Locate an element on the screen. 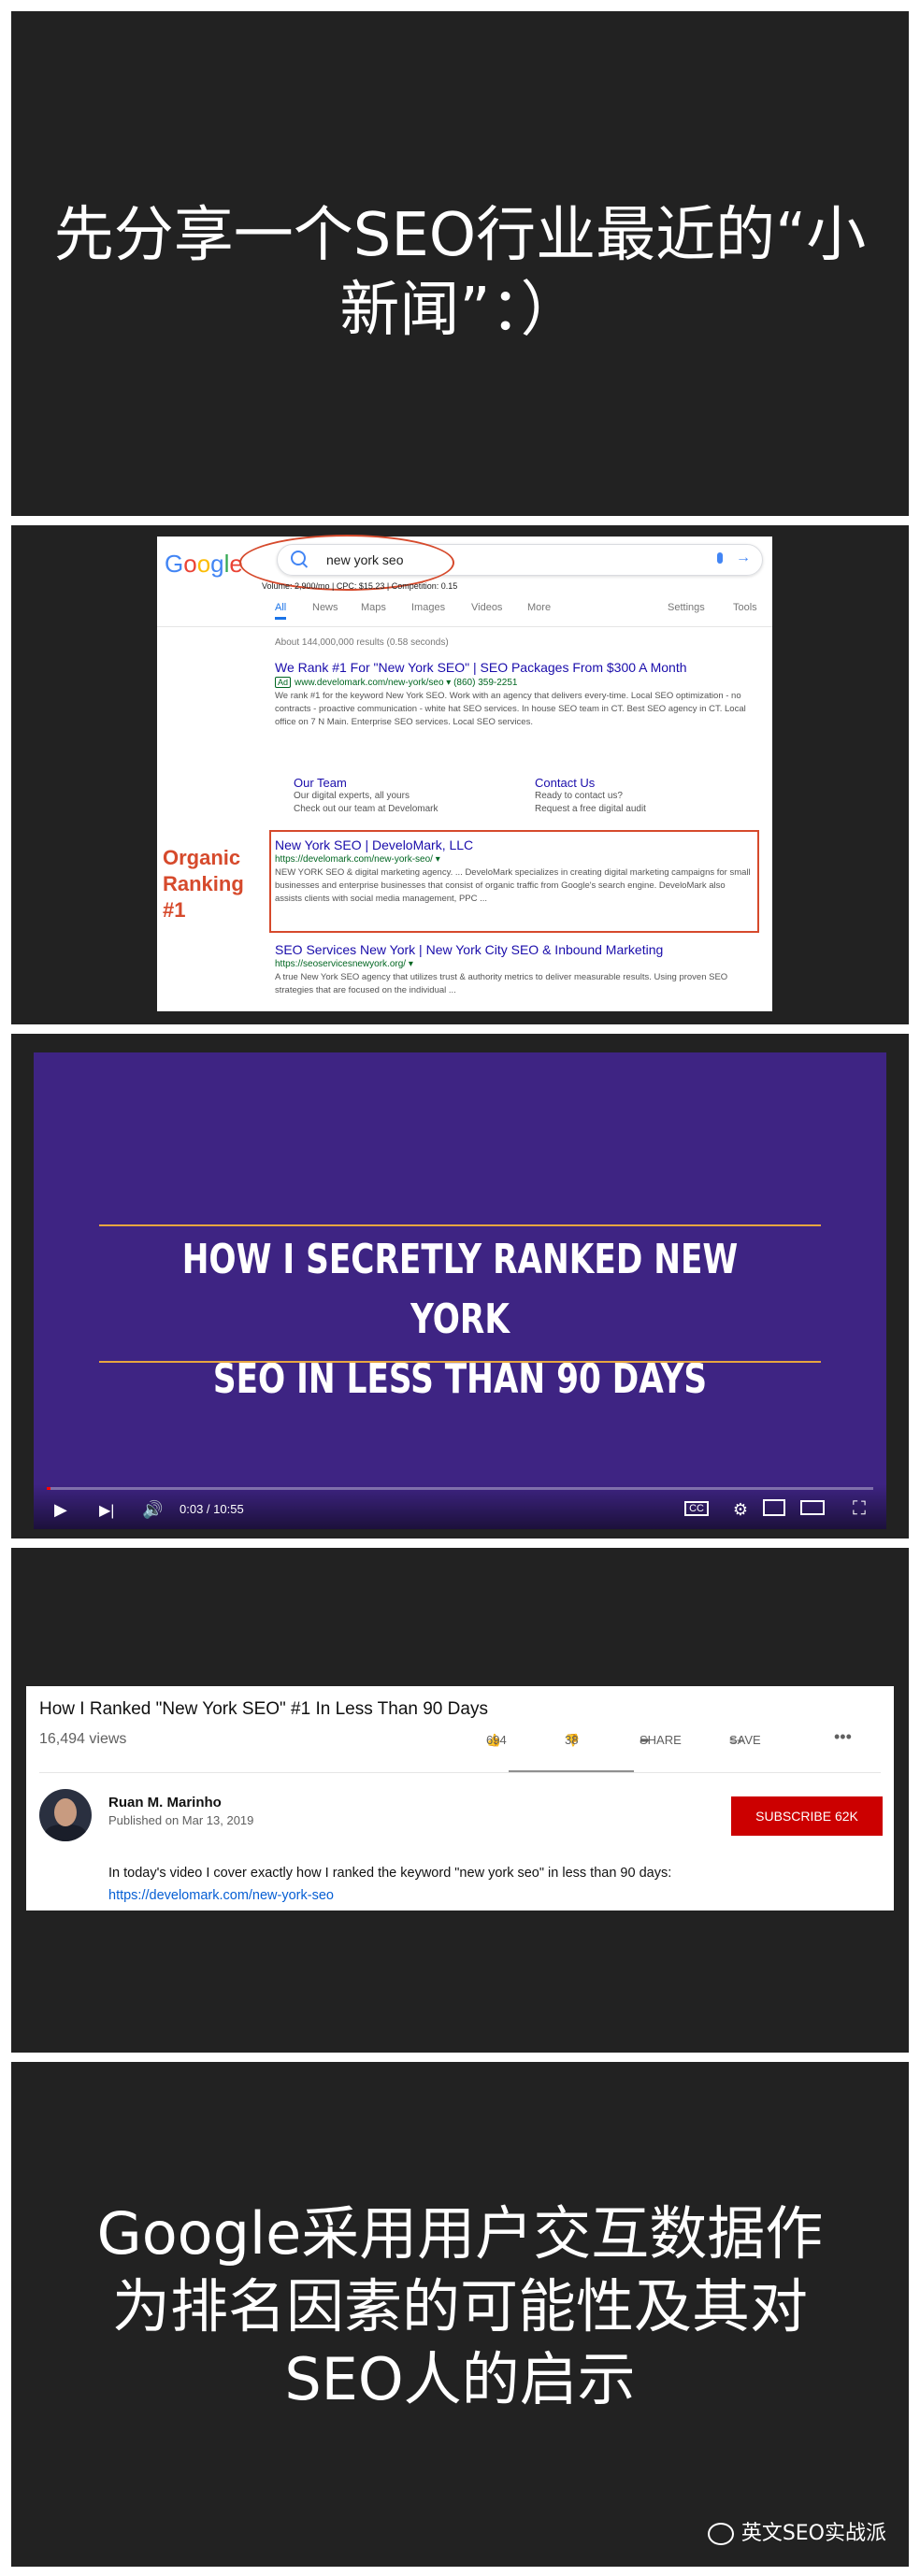  tab-all: All is located at coordinates (281, 611).